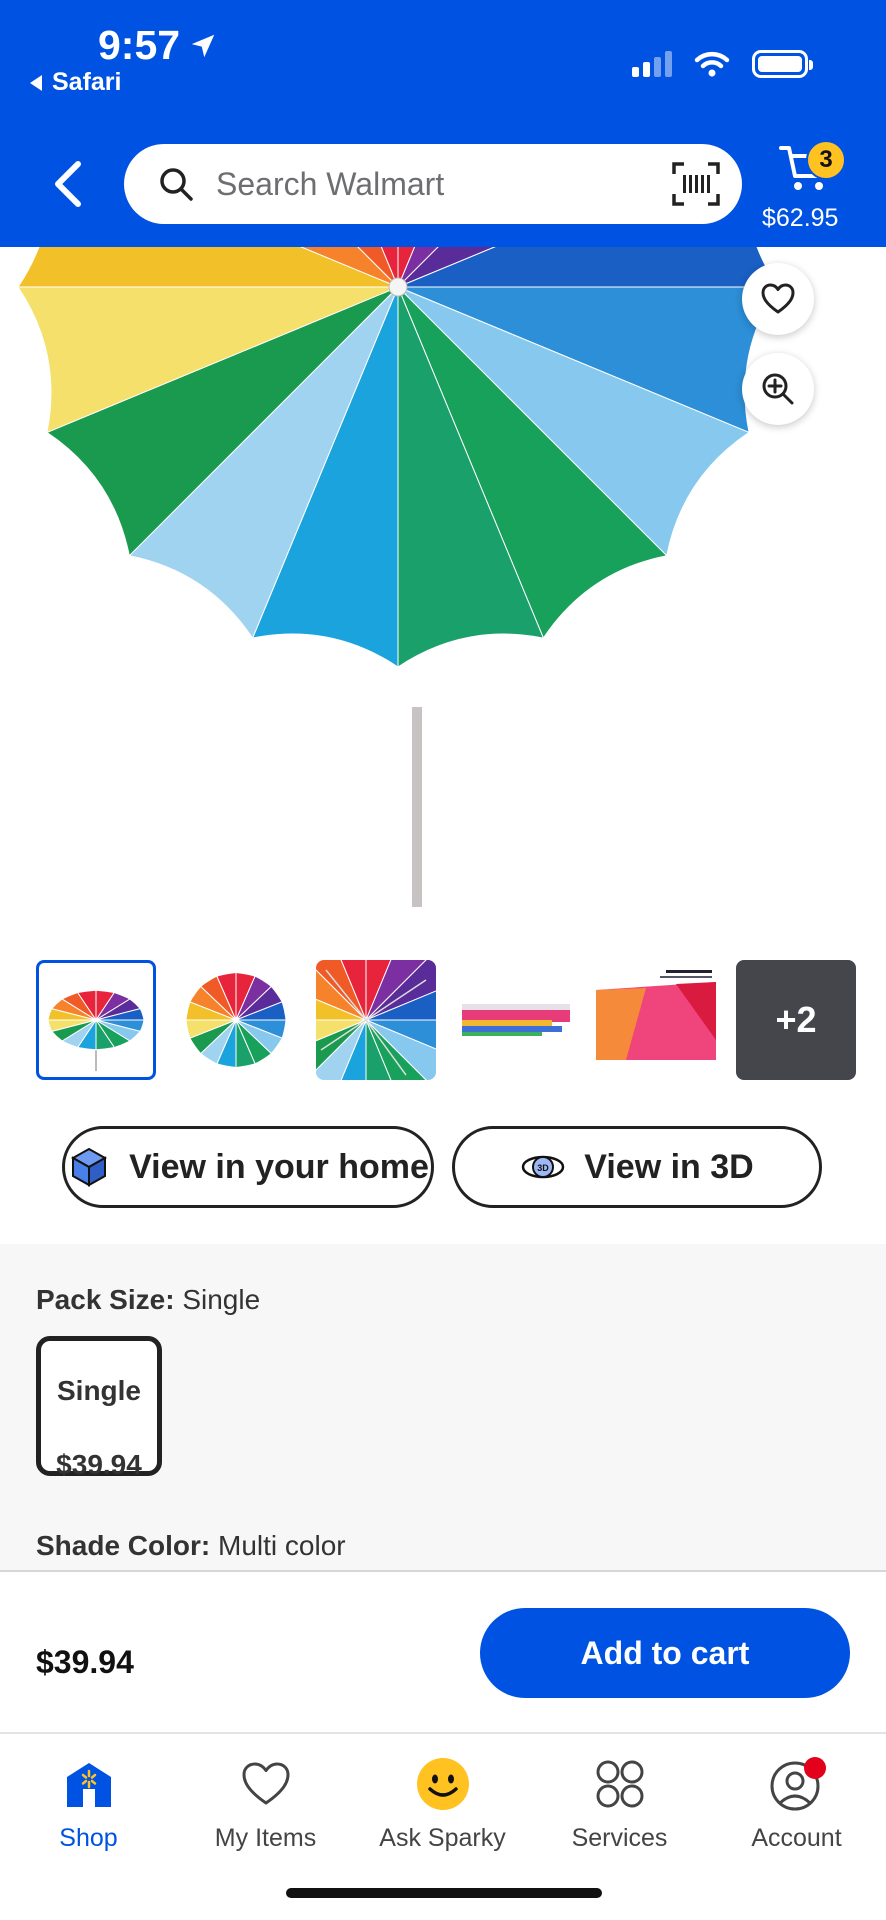 This screenshot has width=886, height=1920. I want to click on home-indicator, so click(444, 1893).